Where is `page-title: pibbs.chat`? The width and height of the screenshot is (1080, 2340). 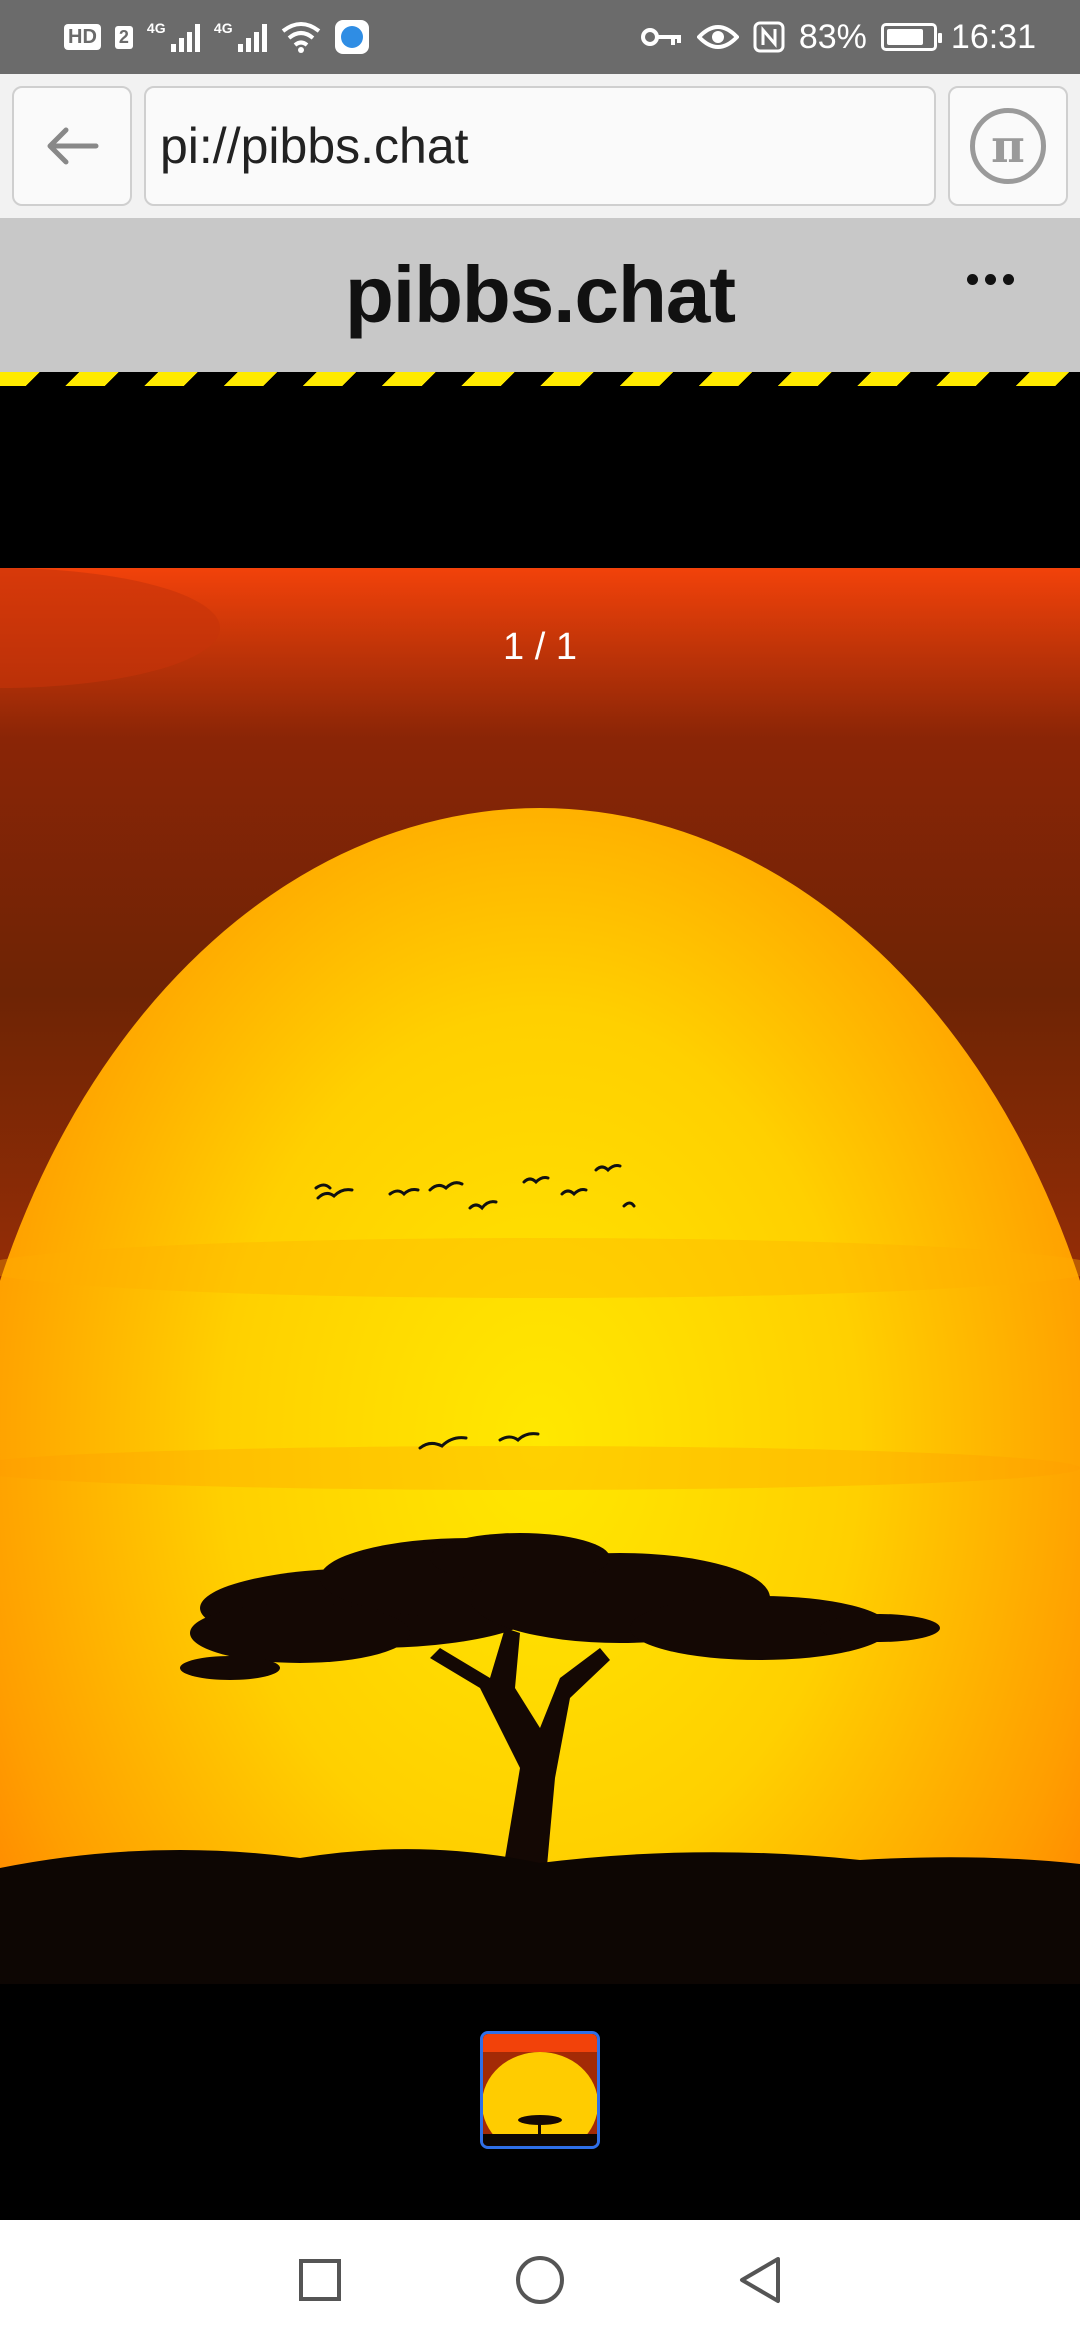 page-title: pibbs.chat is located at coordinates (540, 294).